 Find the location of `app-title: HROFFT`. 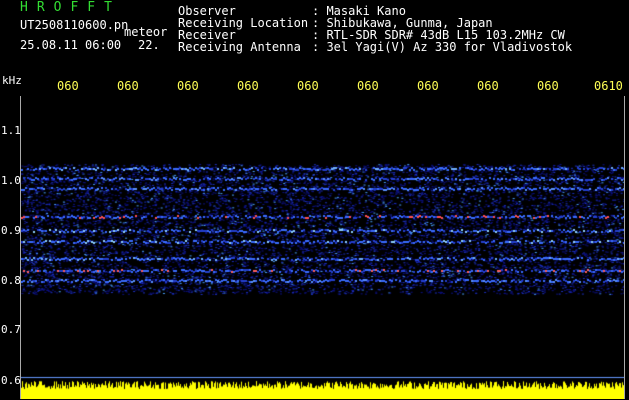

app-title: HROFFT is located at coordinates (70, 7).